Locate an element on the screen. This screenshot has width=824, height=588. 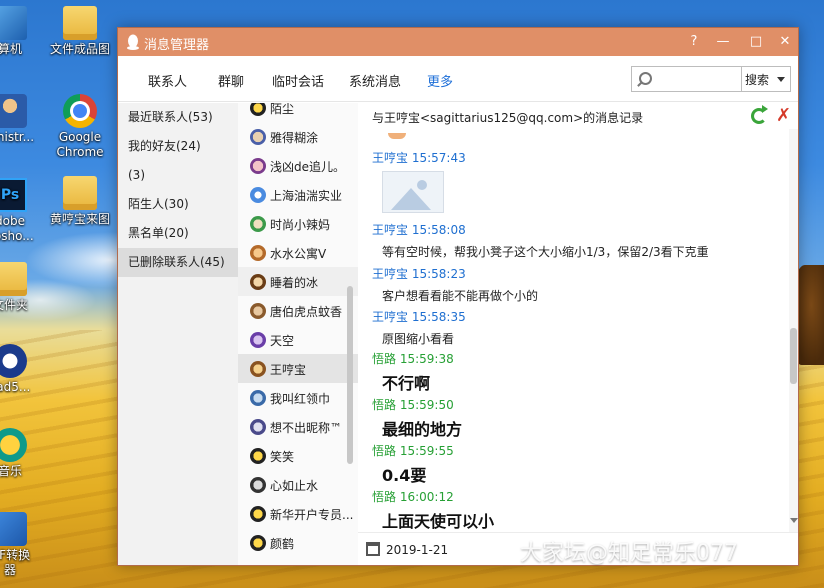
contact-item: 上海油湍实业 is located at coordinates (298, 194).